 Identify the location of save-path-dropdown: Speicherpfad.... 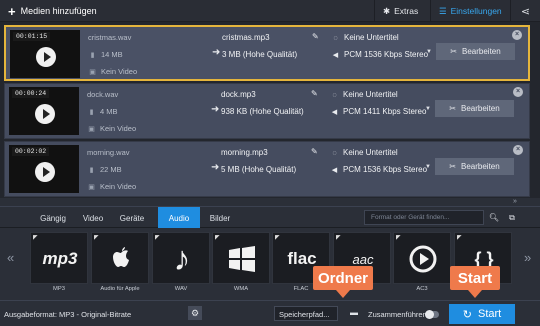
(306, 313).